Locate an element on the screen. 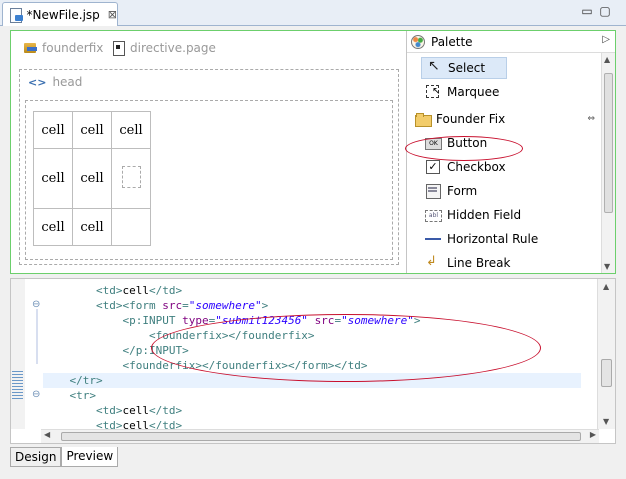 This screenshot has width=626, height=479. table-row: cell cell cell is located at coordinates (92, 130).